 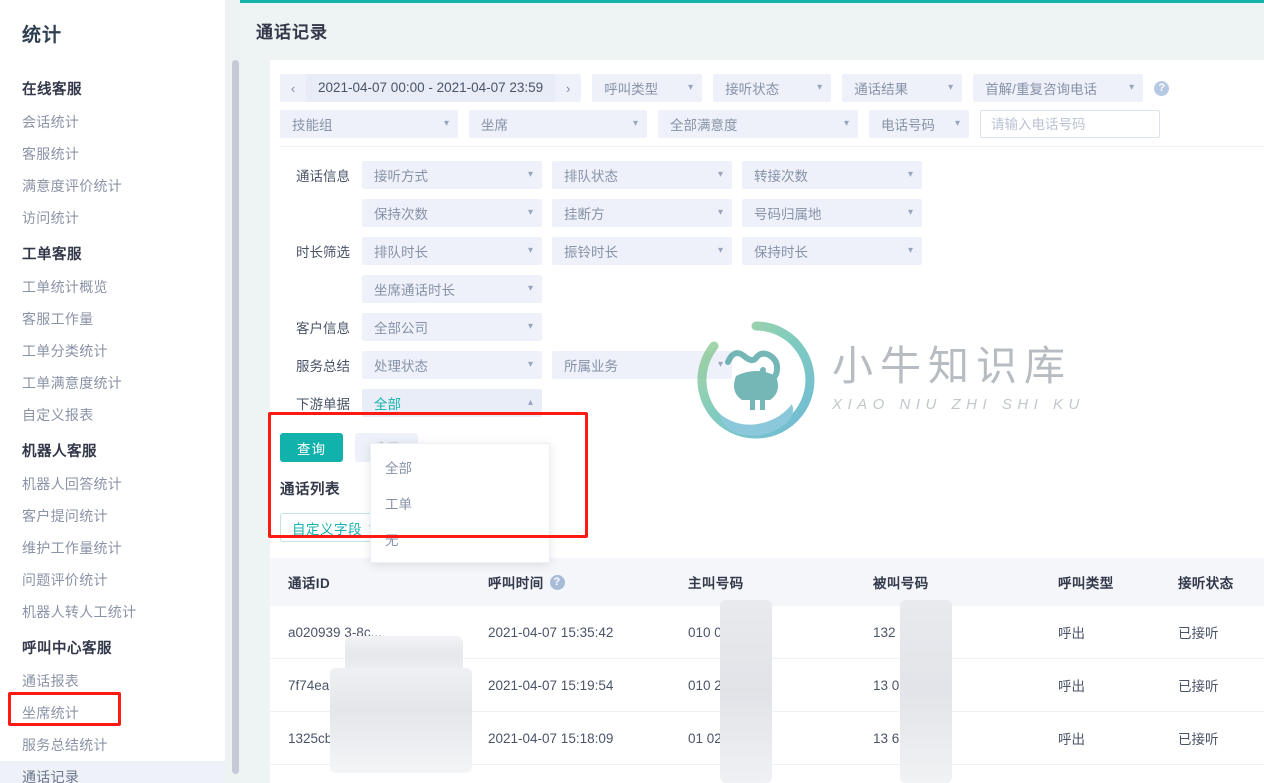 I want to click on sidebar-item-ticket-satisfaction-stats: 工单满意度统计, so click(x=120, y=383).